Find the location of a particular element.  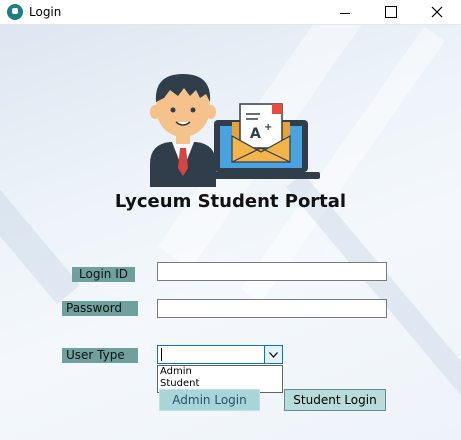

password-field is located at coordinates (272, 308).